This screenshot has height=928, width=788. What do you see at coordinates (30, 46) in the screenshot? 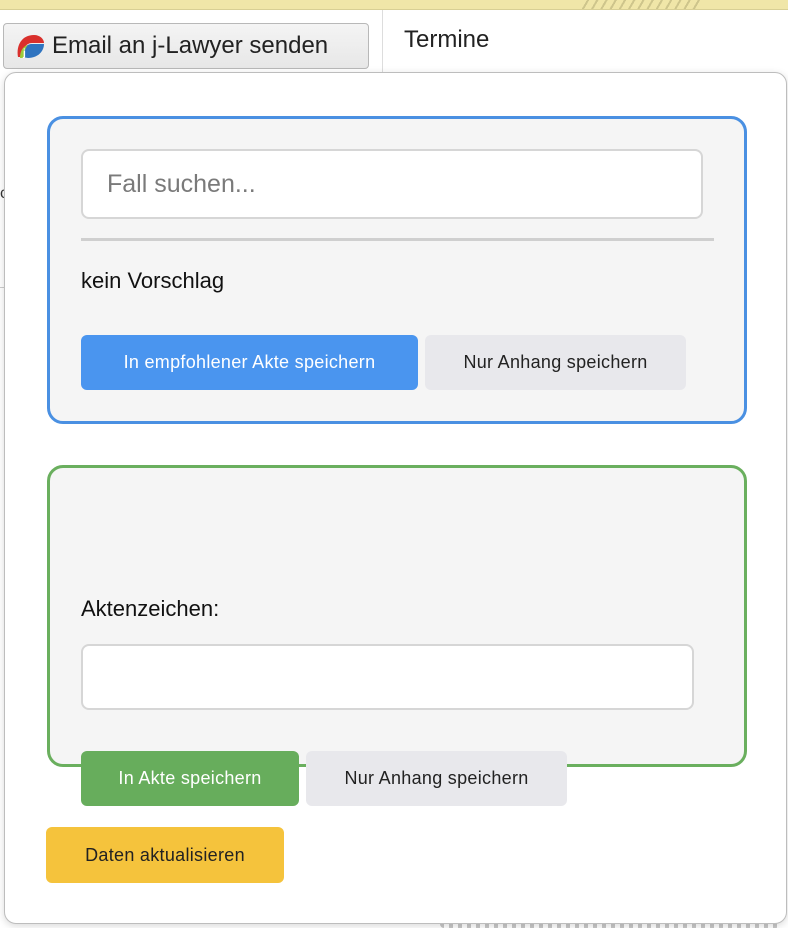
I see `j-lawyer-logo-icon: j` at bounding box center [30, 46].